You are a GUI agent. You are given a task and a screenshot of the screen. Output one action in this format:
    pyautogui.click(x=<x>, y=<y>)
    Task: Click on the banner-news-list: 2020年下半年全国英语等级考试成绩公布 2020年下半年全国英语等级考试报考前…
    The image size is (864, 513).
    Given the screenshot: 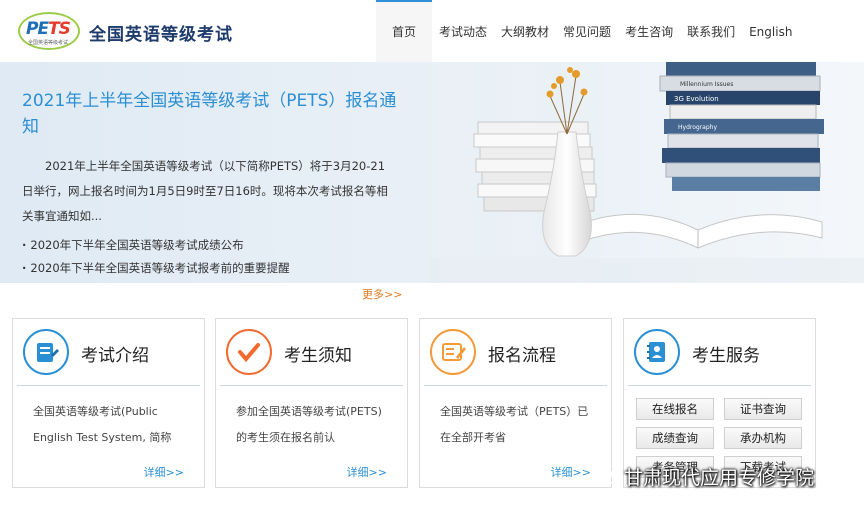 What is the action you would take?
    pyautogui.click(x=156, y=257)
    